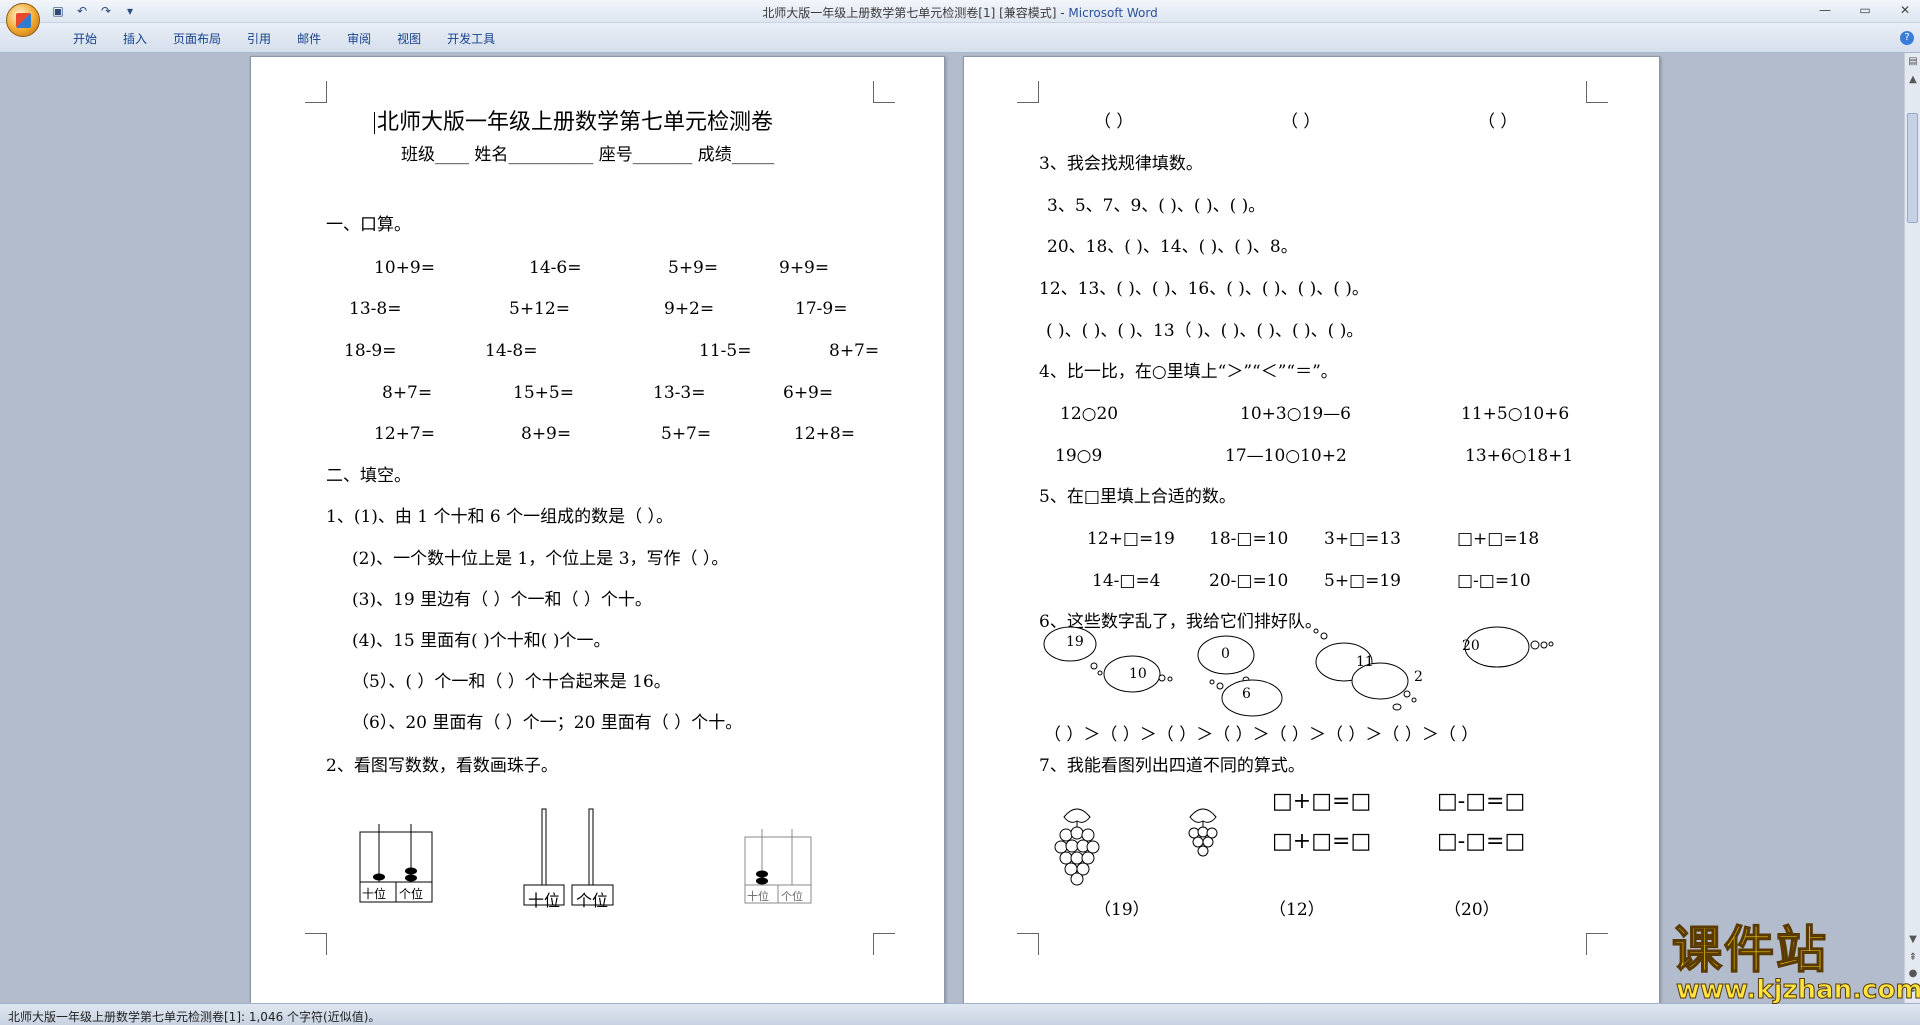 The image size is (1920, 1025). I want to click on question-7-heading: 7、我能看图列出四道不同的算式。, so click(1172, 766).